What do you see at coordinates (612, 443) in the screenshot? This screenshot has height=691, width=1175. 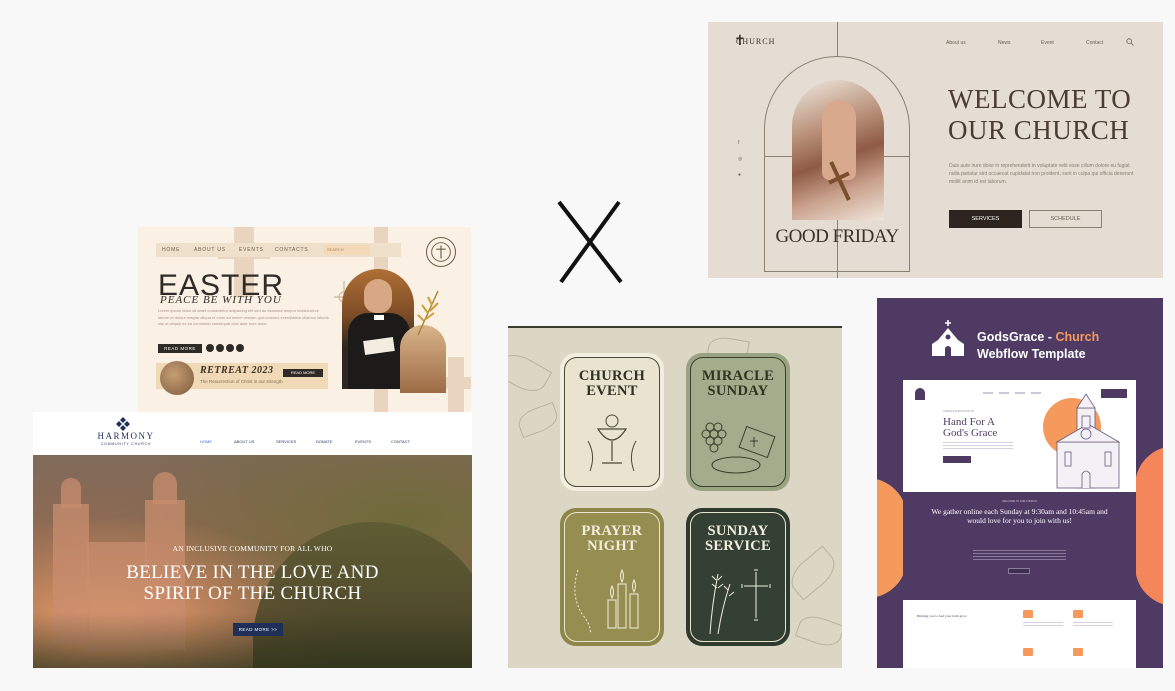 I see `chalice-icon` at bounding box center [612, 443].